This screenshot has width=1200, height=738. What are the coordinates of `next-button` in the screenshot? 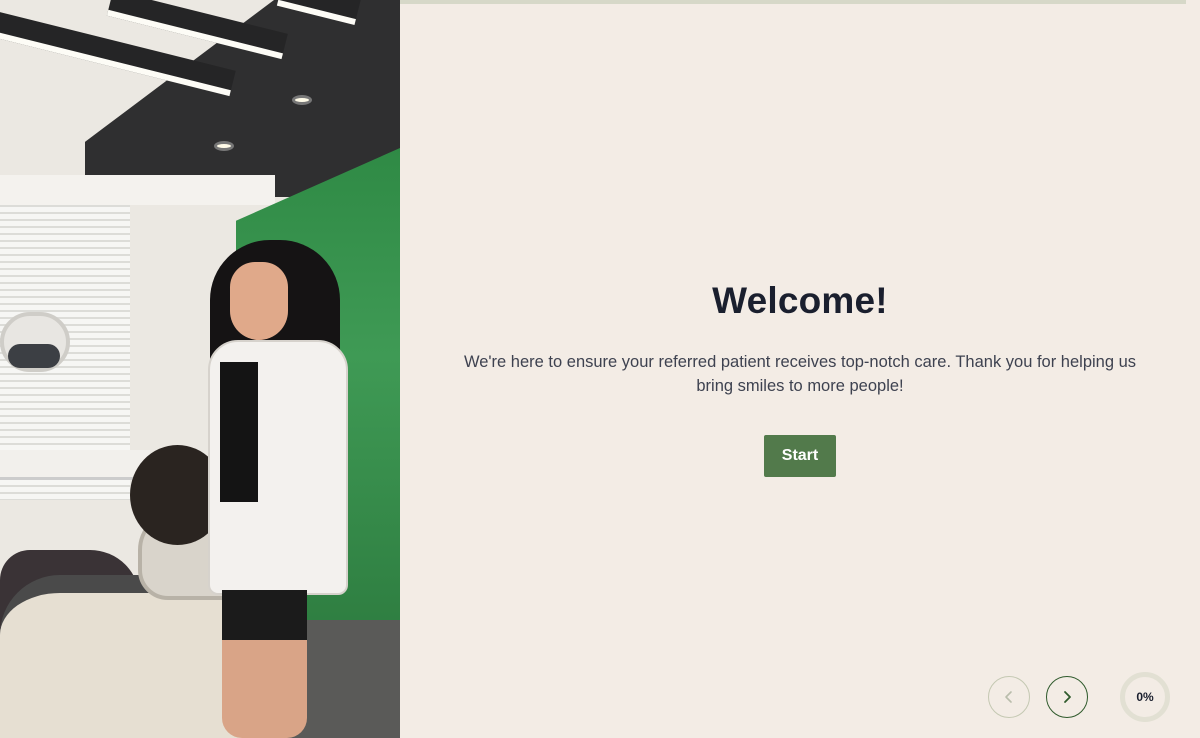 It's located at (1067, 697).